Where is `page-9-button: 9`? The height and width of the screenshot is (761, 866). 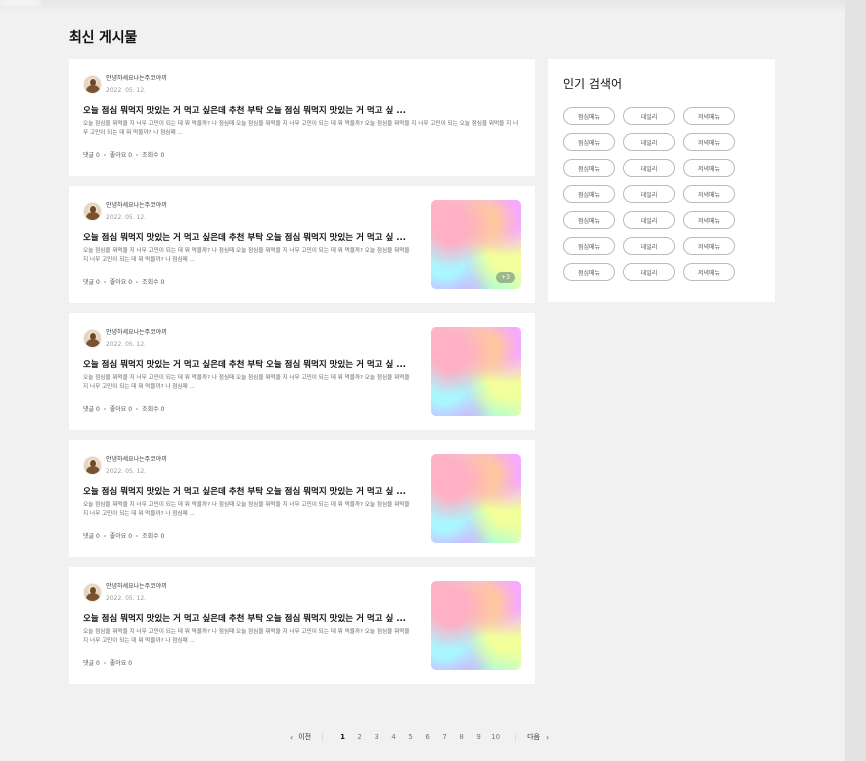
page-9-button: 9 is located at coordinates (478, 737).